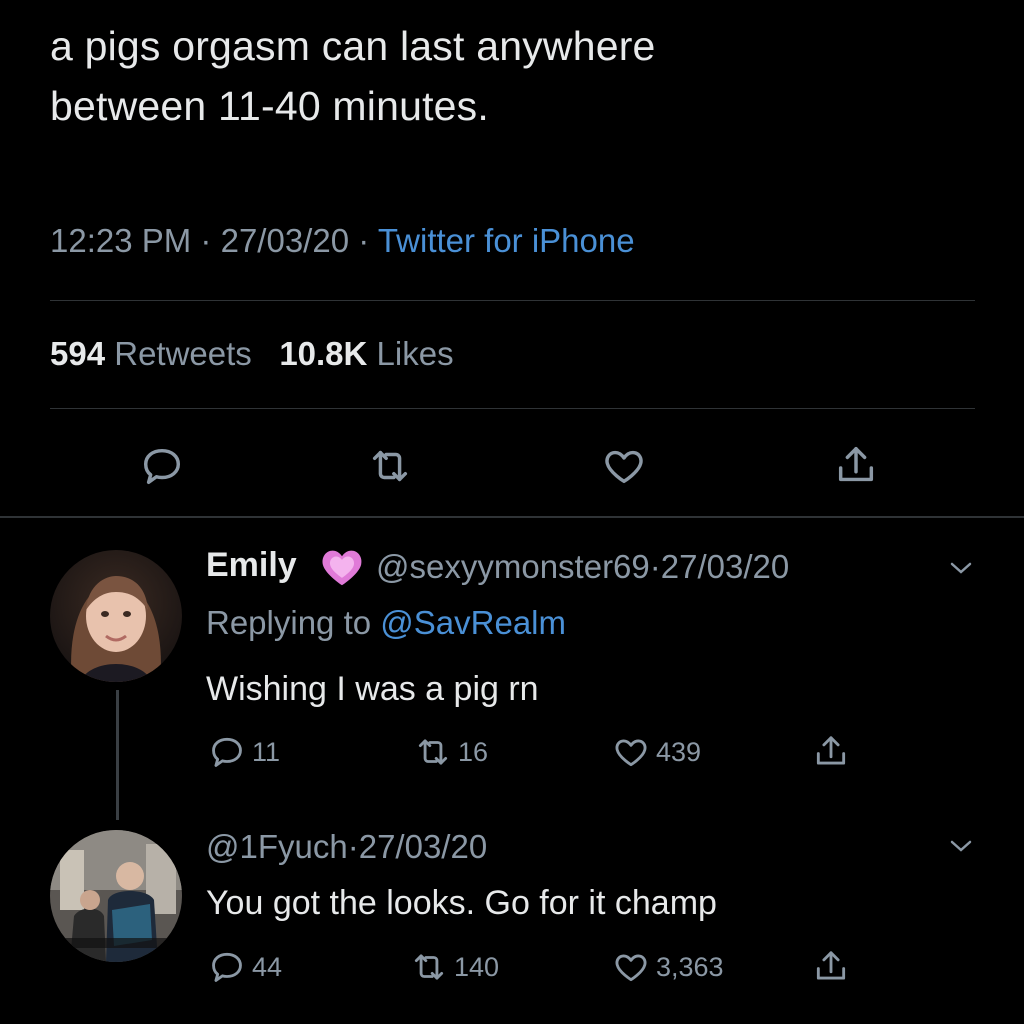 The height and width of the screenshot is (1024, 1024). What do you see at coordinates (277, 846) in the screenshot?
I see `handle-text: @1Fyuch` at bounding box center [277, 846].